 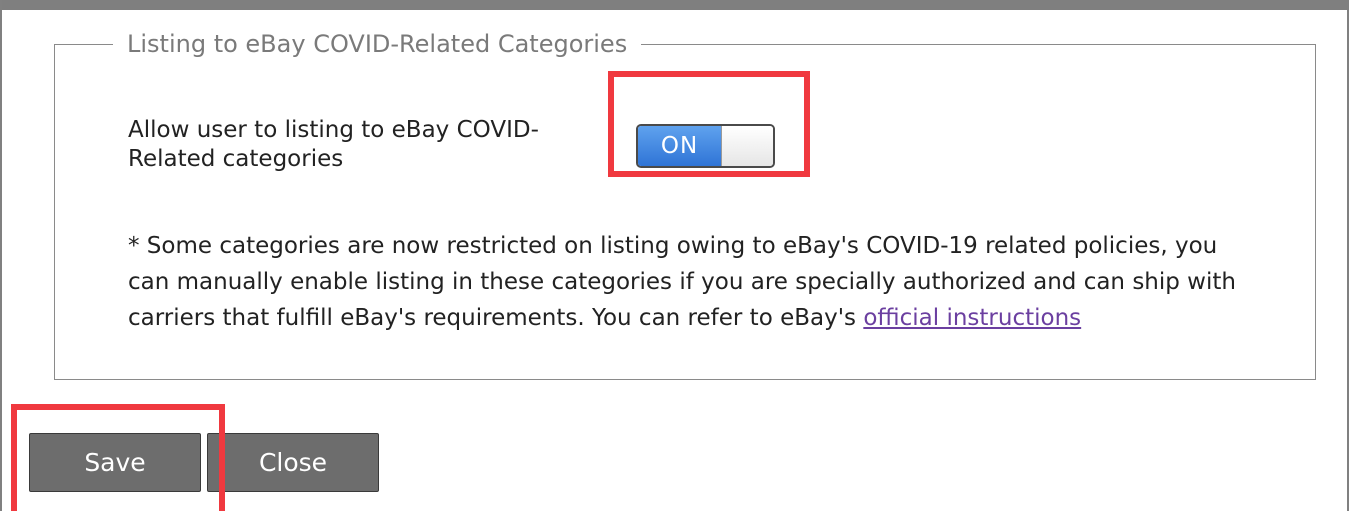 What do you see at coordinates (675, 5) in the screenshot?
I see `dialog-top-bar` at bounding box center [675, 5].